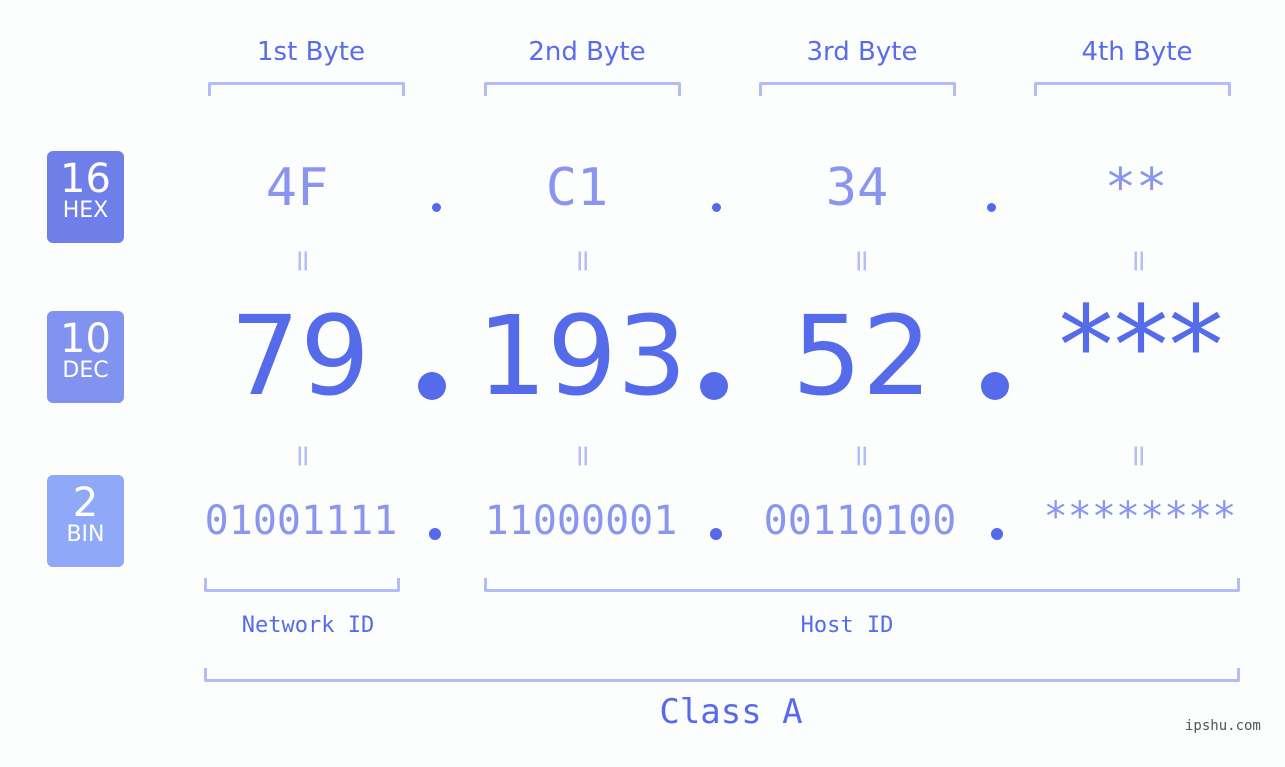 The width and height of the screenshot is (1285, 767). What do you see at coordinates (857, 188) in the screenshot?
I see `hex-value-3: 34` at bounding box center [857, 188].